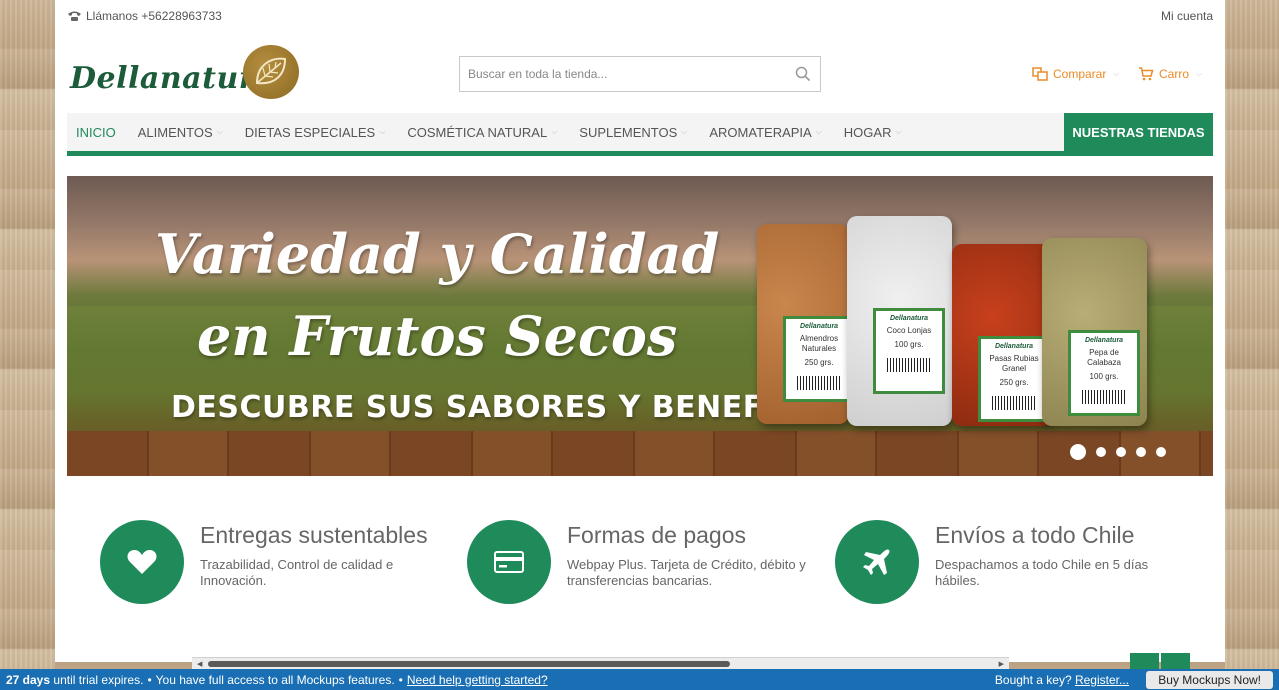 The width and height of the screenshot is (1279, 690). What do you see at coordinates (1080, 74) in the screenshot?
I see `compare-label: Comparar` at bounding box center [1080, 74].